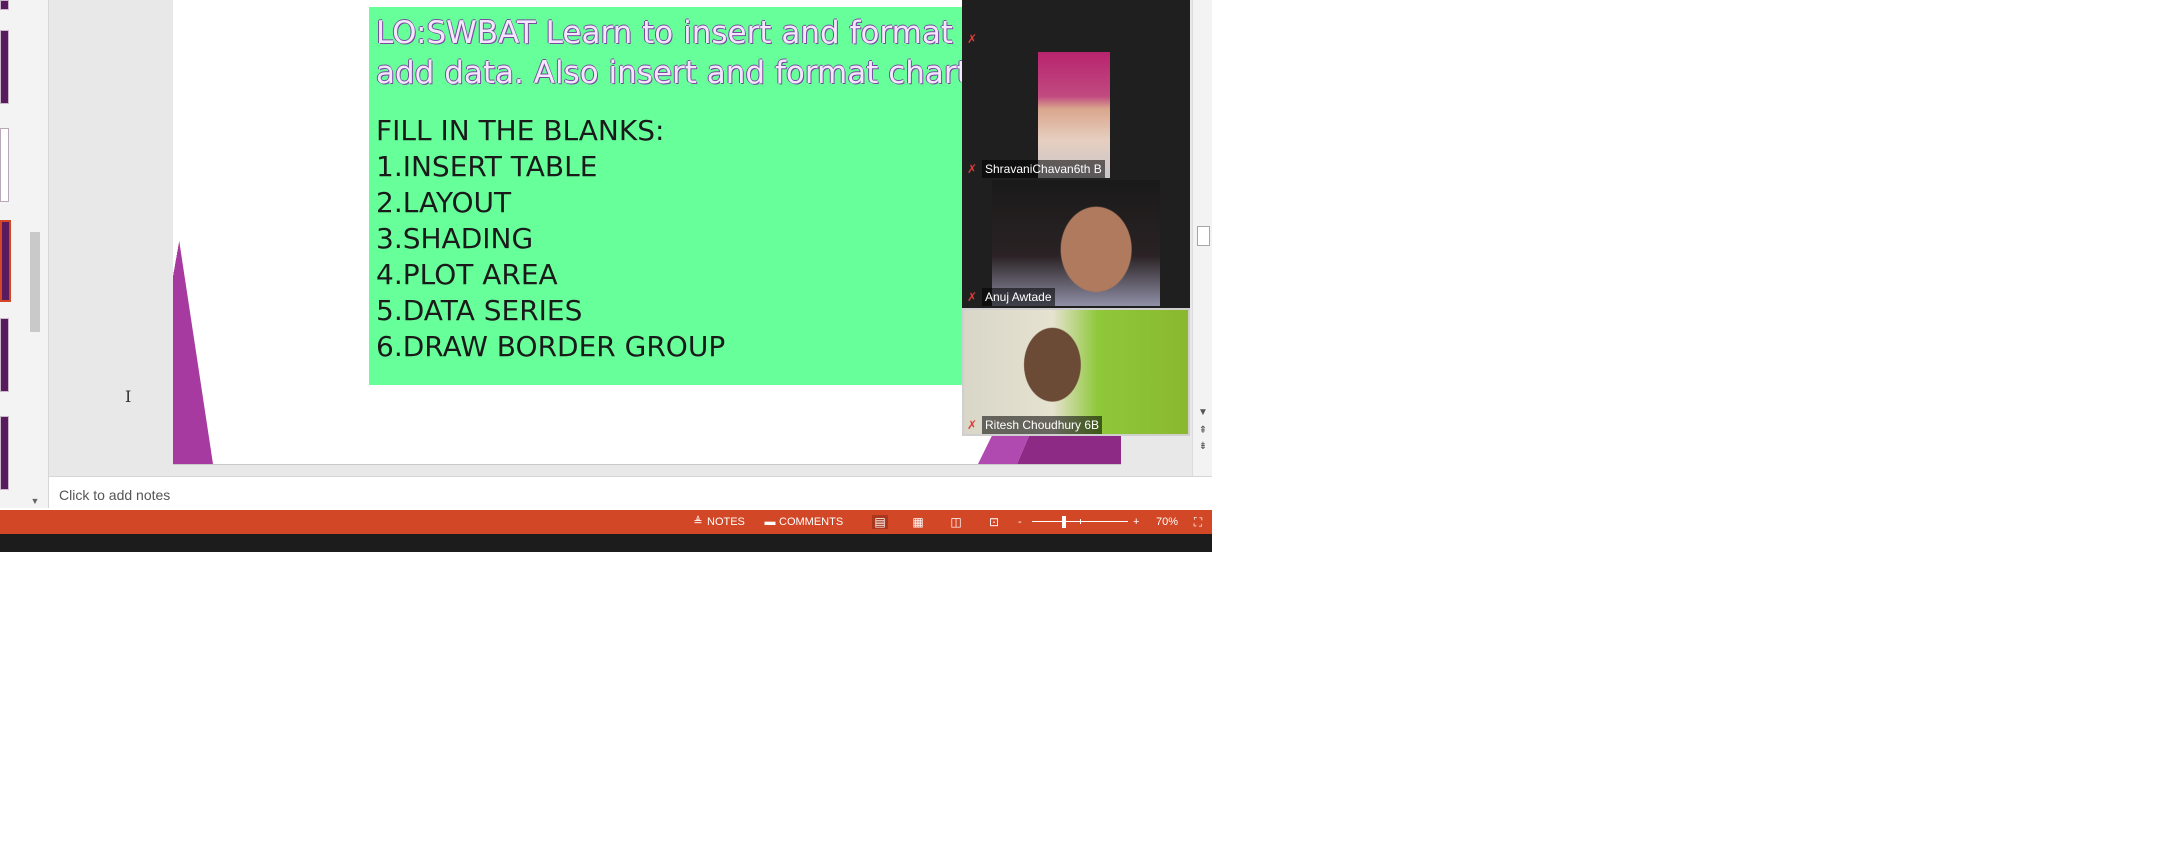 This screenshot has height=868, width=2158. Describe the element at coordinates (35, 282) in the screenshot. I see `thumbnails-scroll-thumb` at that location.